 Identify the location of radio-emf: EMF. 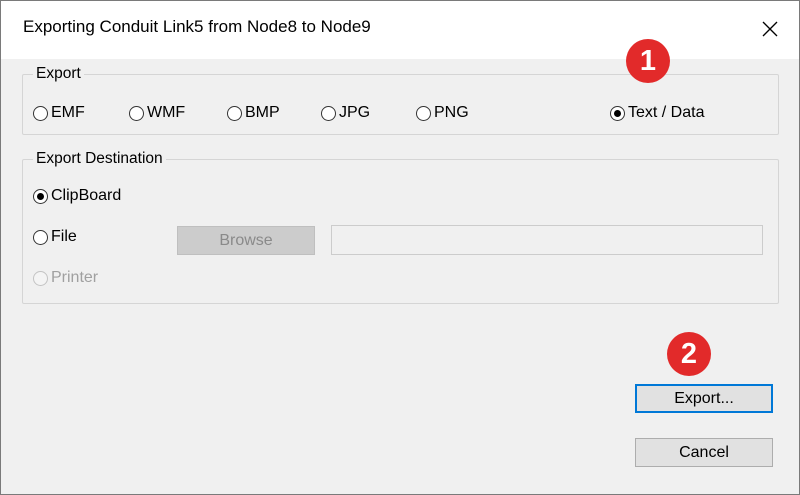
(59, 113).